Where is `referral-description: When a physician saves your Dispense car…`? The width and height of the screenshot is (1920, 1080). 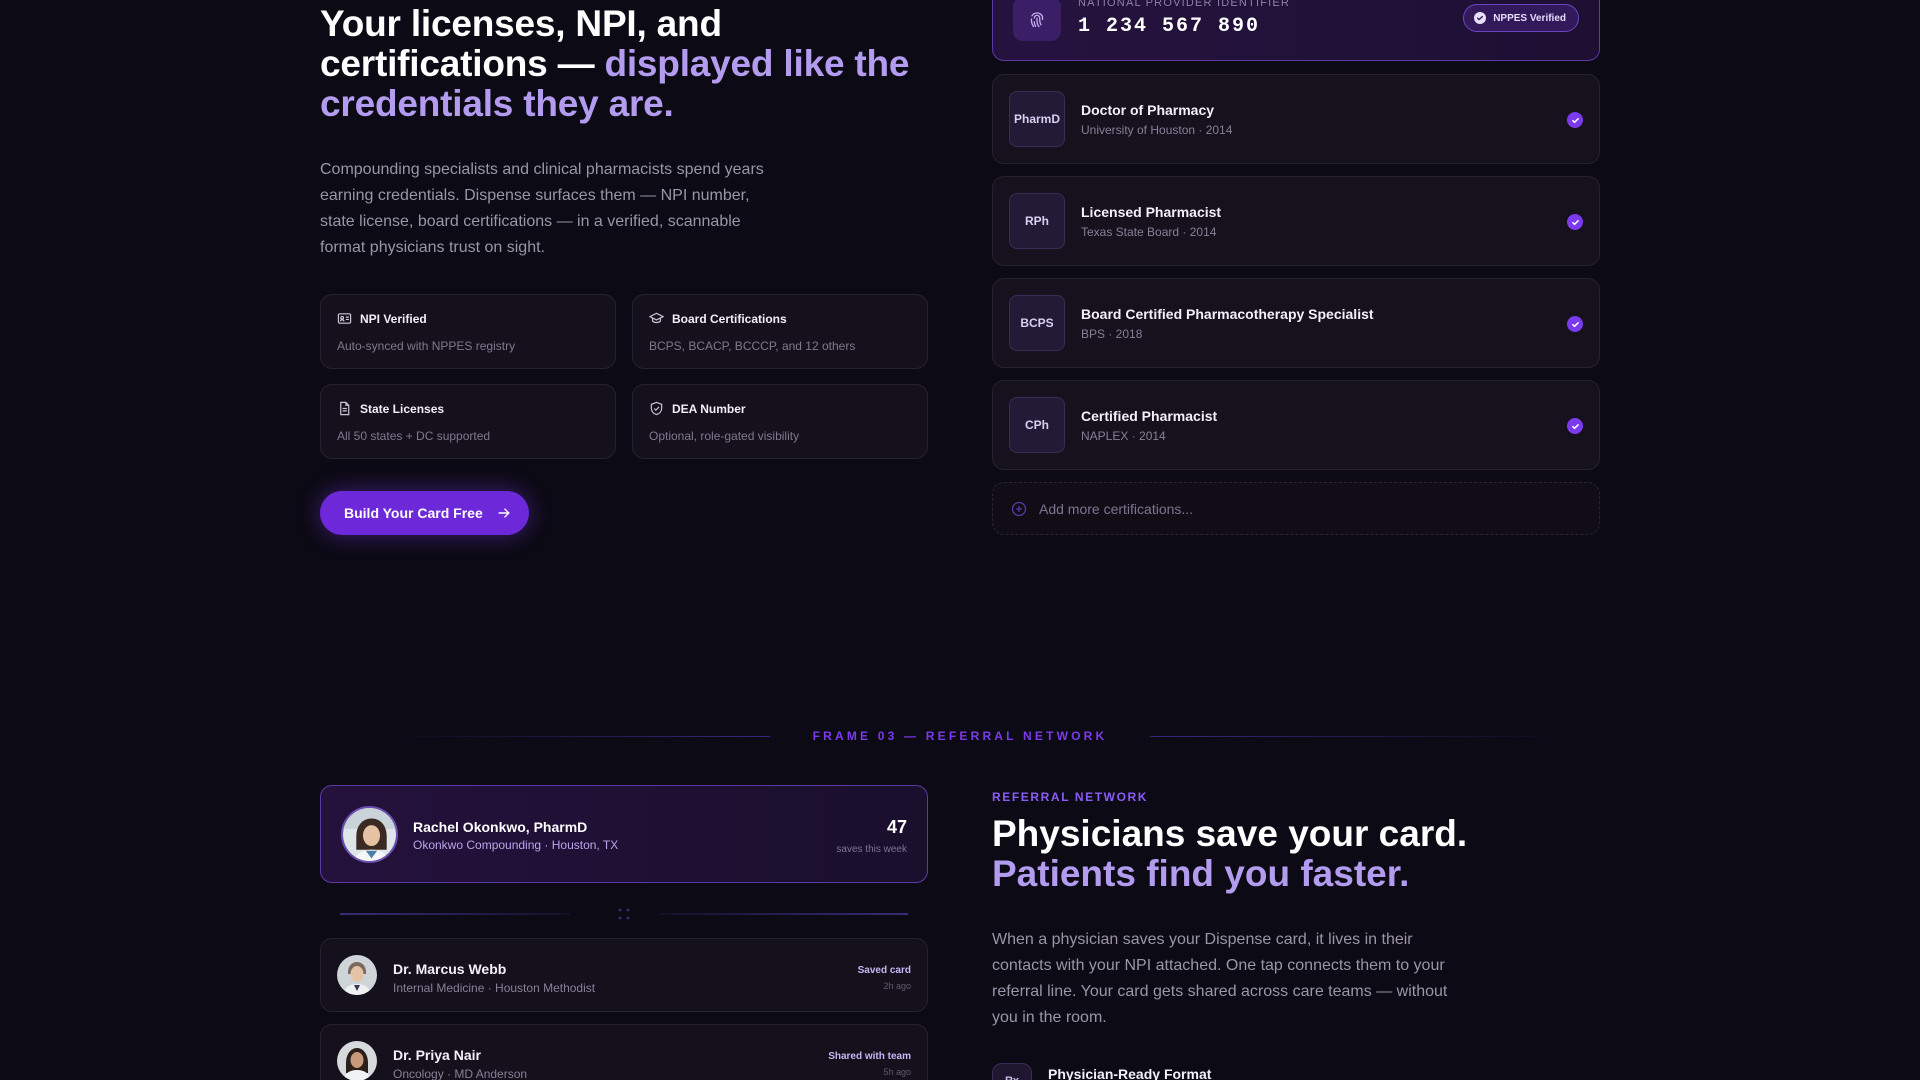
referral-description: When a physician saves your Dispense car… is located at coordinates (1220, 978).